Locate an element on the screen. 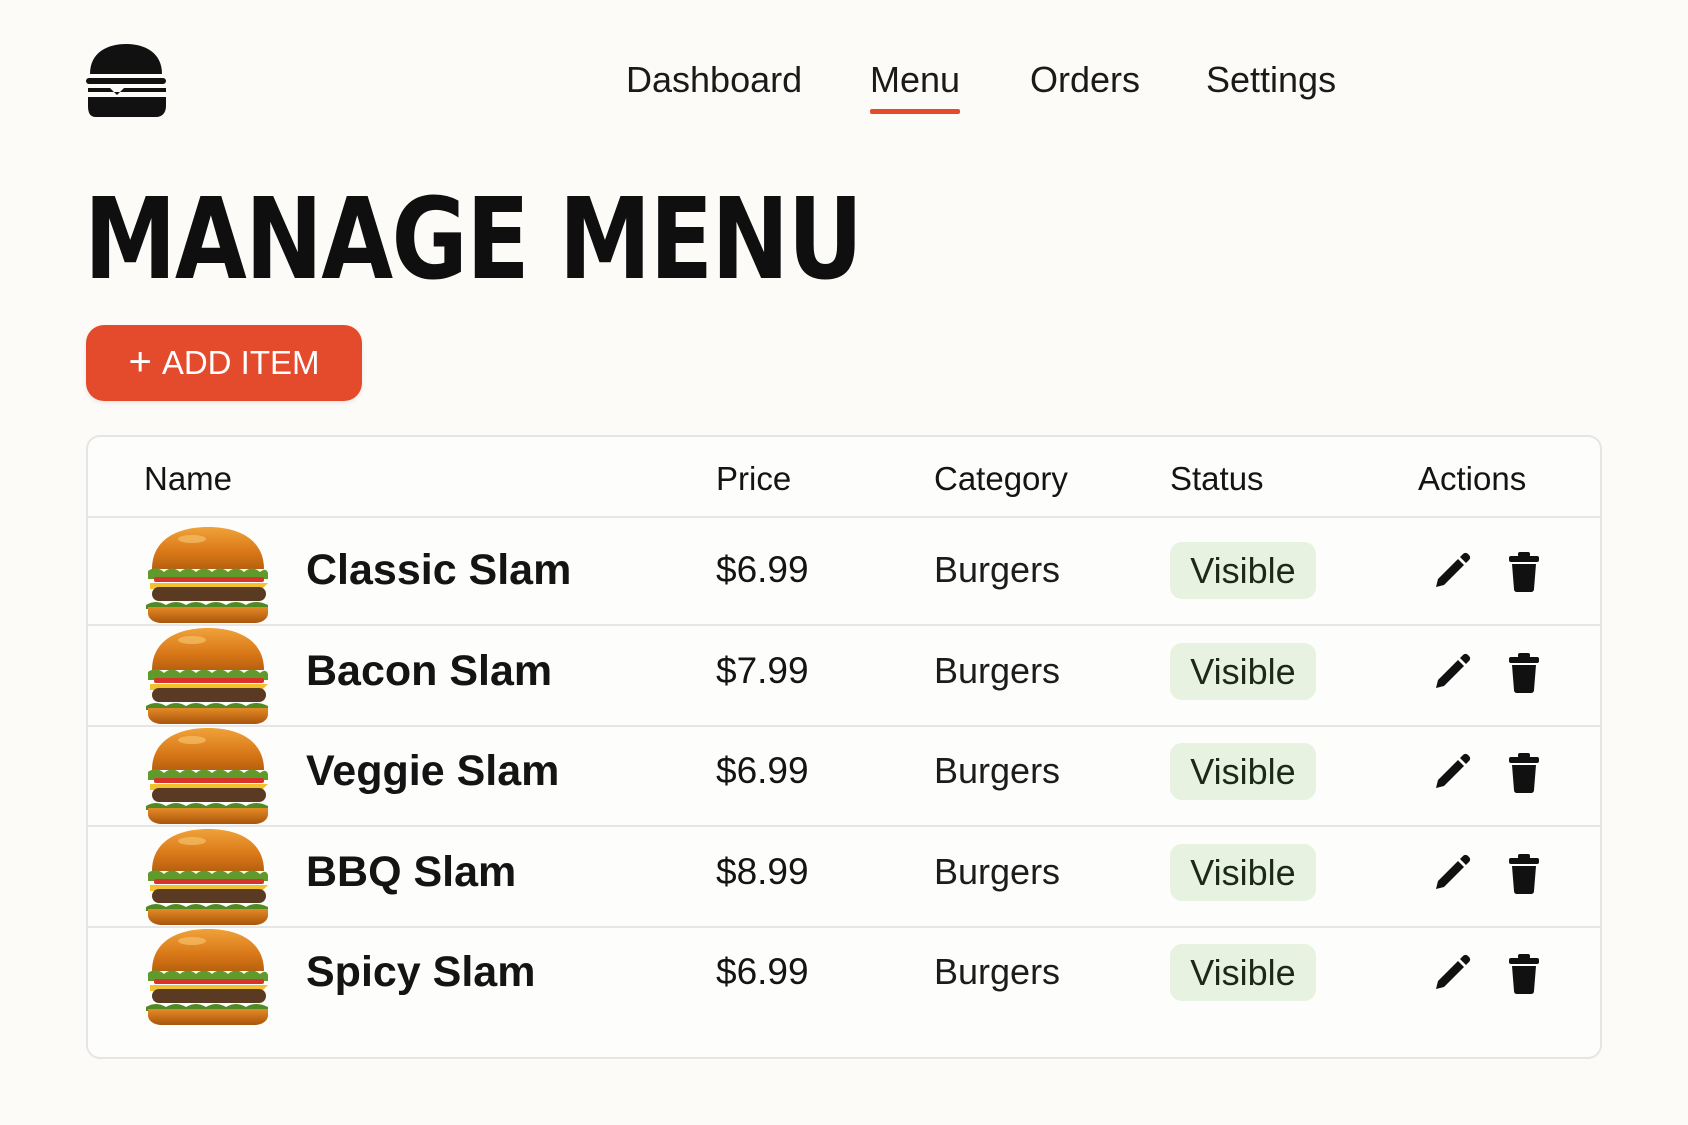 The height and width of the screenshot is (1125, 1688). table-row: BBQ Slam $8.99 Burgers Visible is located at coordinates (844, 874).